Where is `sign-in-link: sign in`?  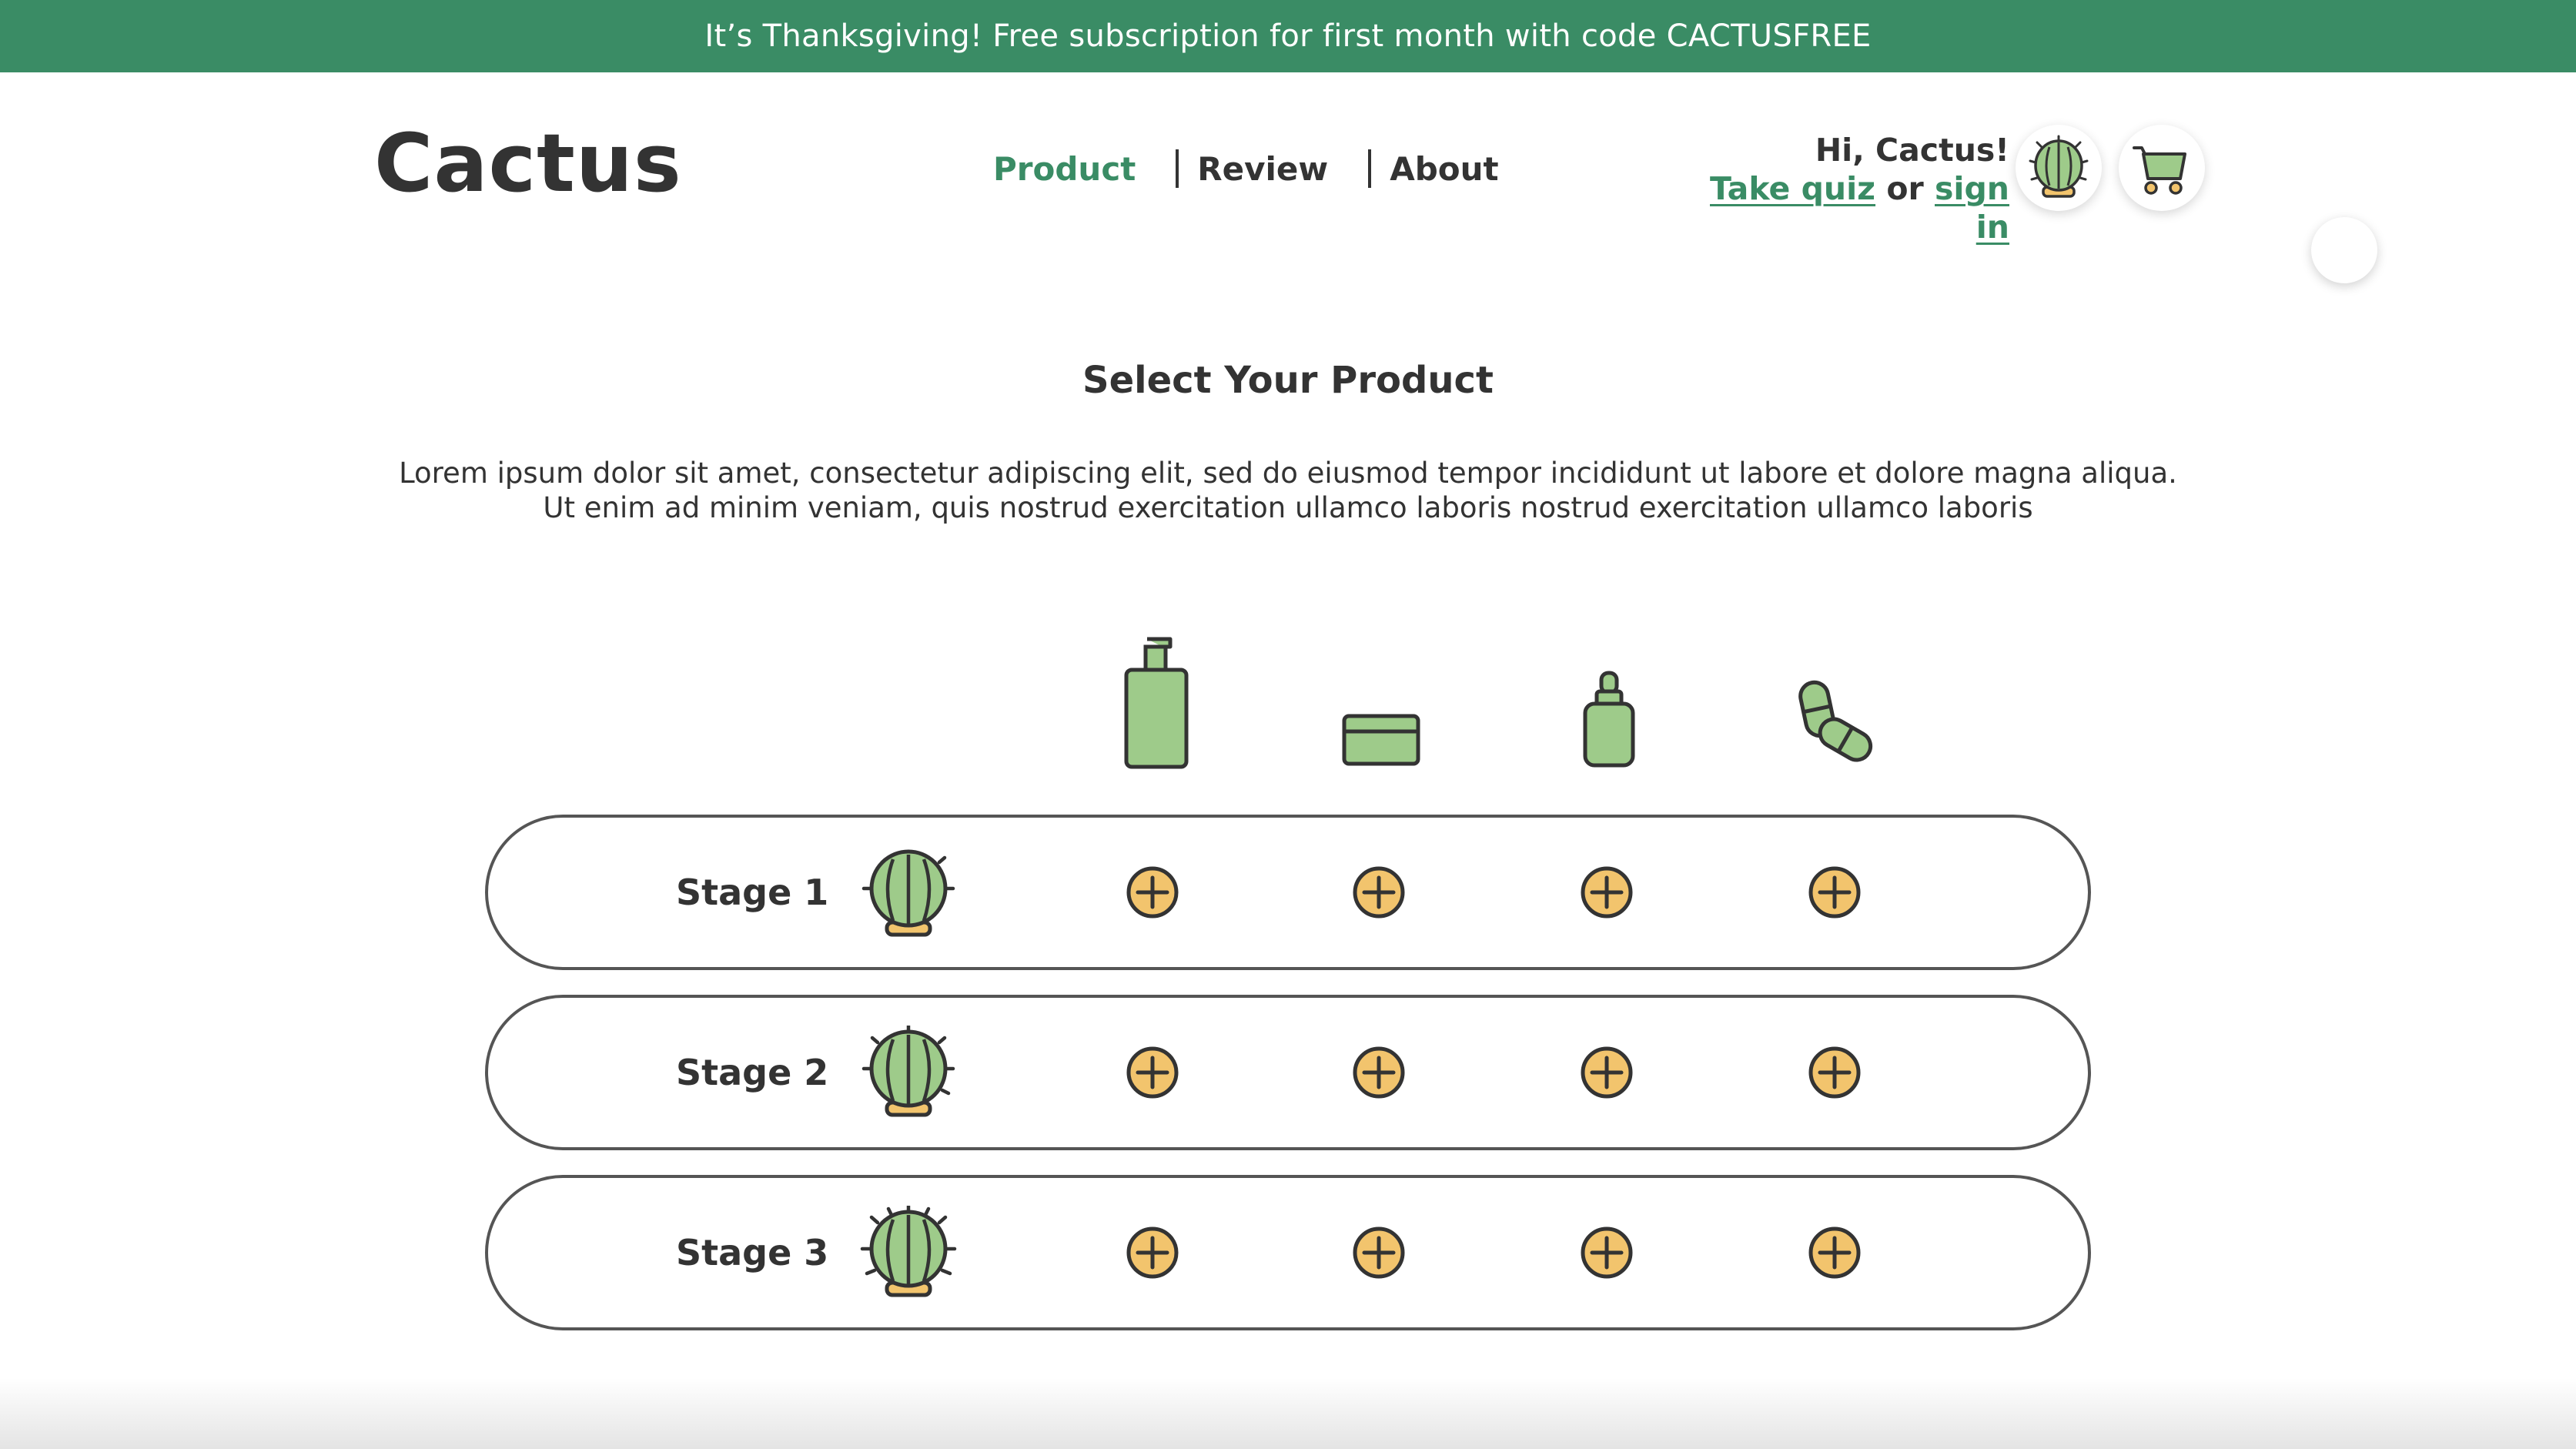
sign-in-link: sign in is located at coordinates (1972, 208).